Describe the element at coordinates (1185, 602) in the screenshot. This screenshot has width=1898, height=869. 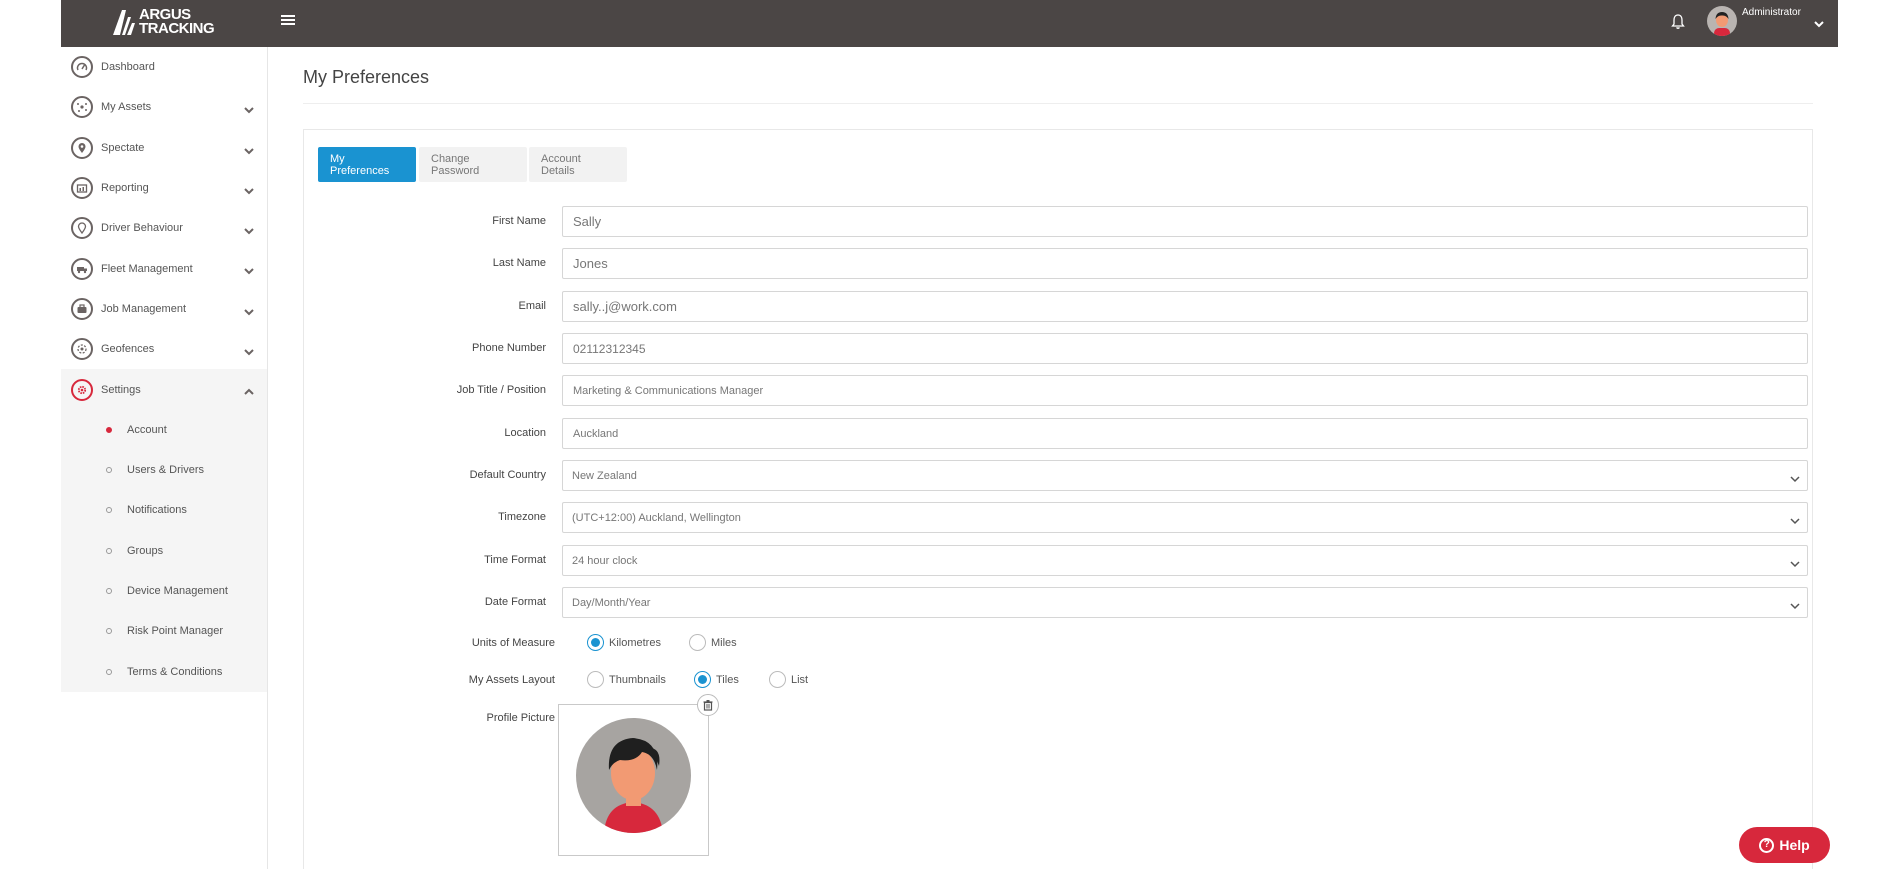
I see `date-format-select: Day/Month/Year` at that location.